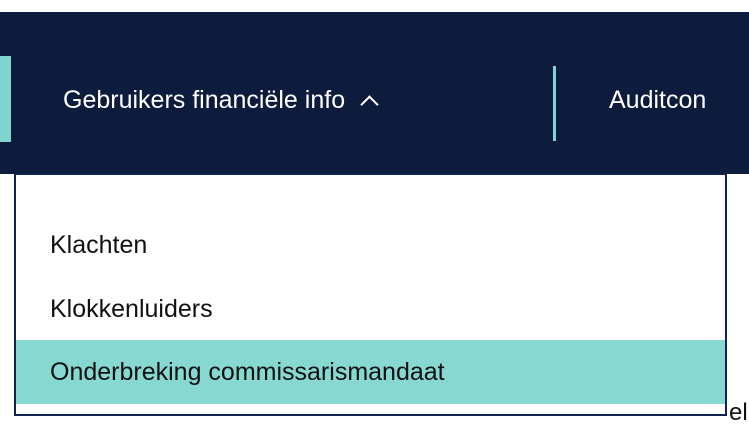  I want to click on left-nav-accent-marker, so click(5, 99).